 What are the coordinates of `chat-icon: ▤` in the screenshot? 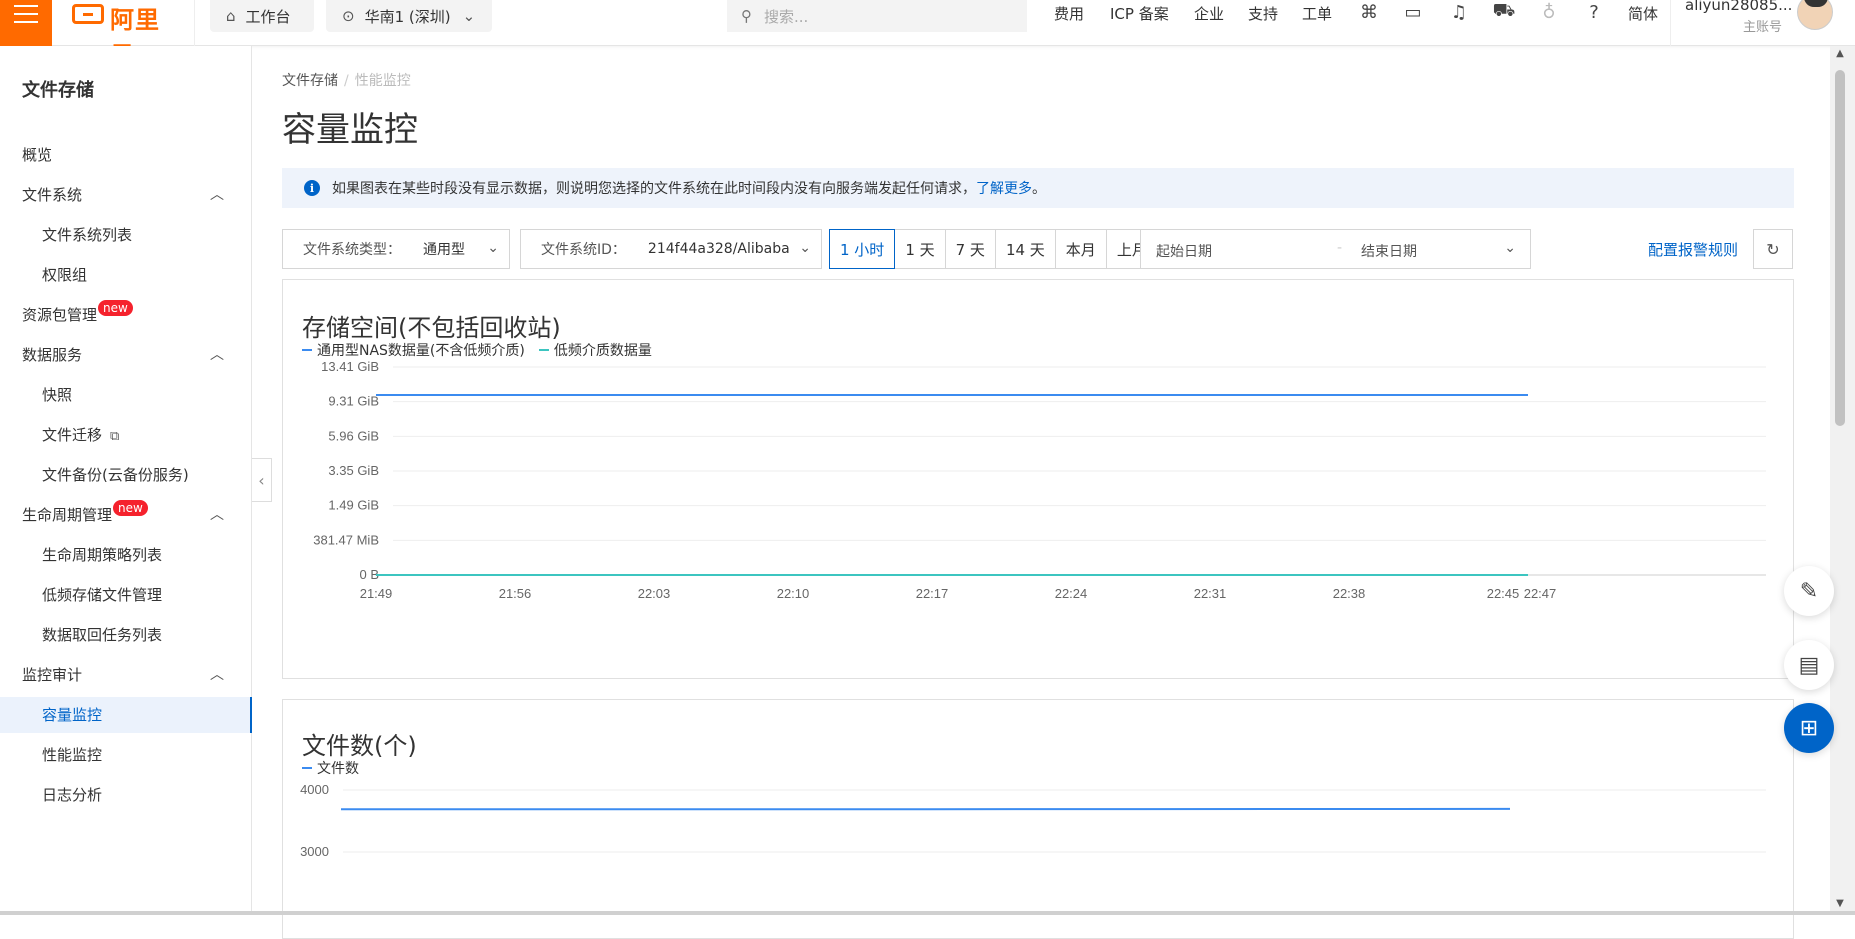 It's located at (1809, 665).